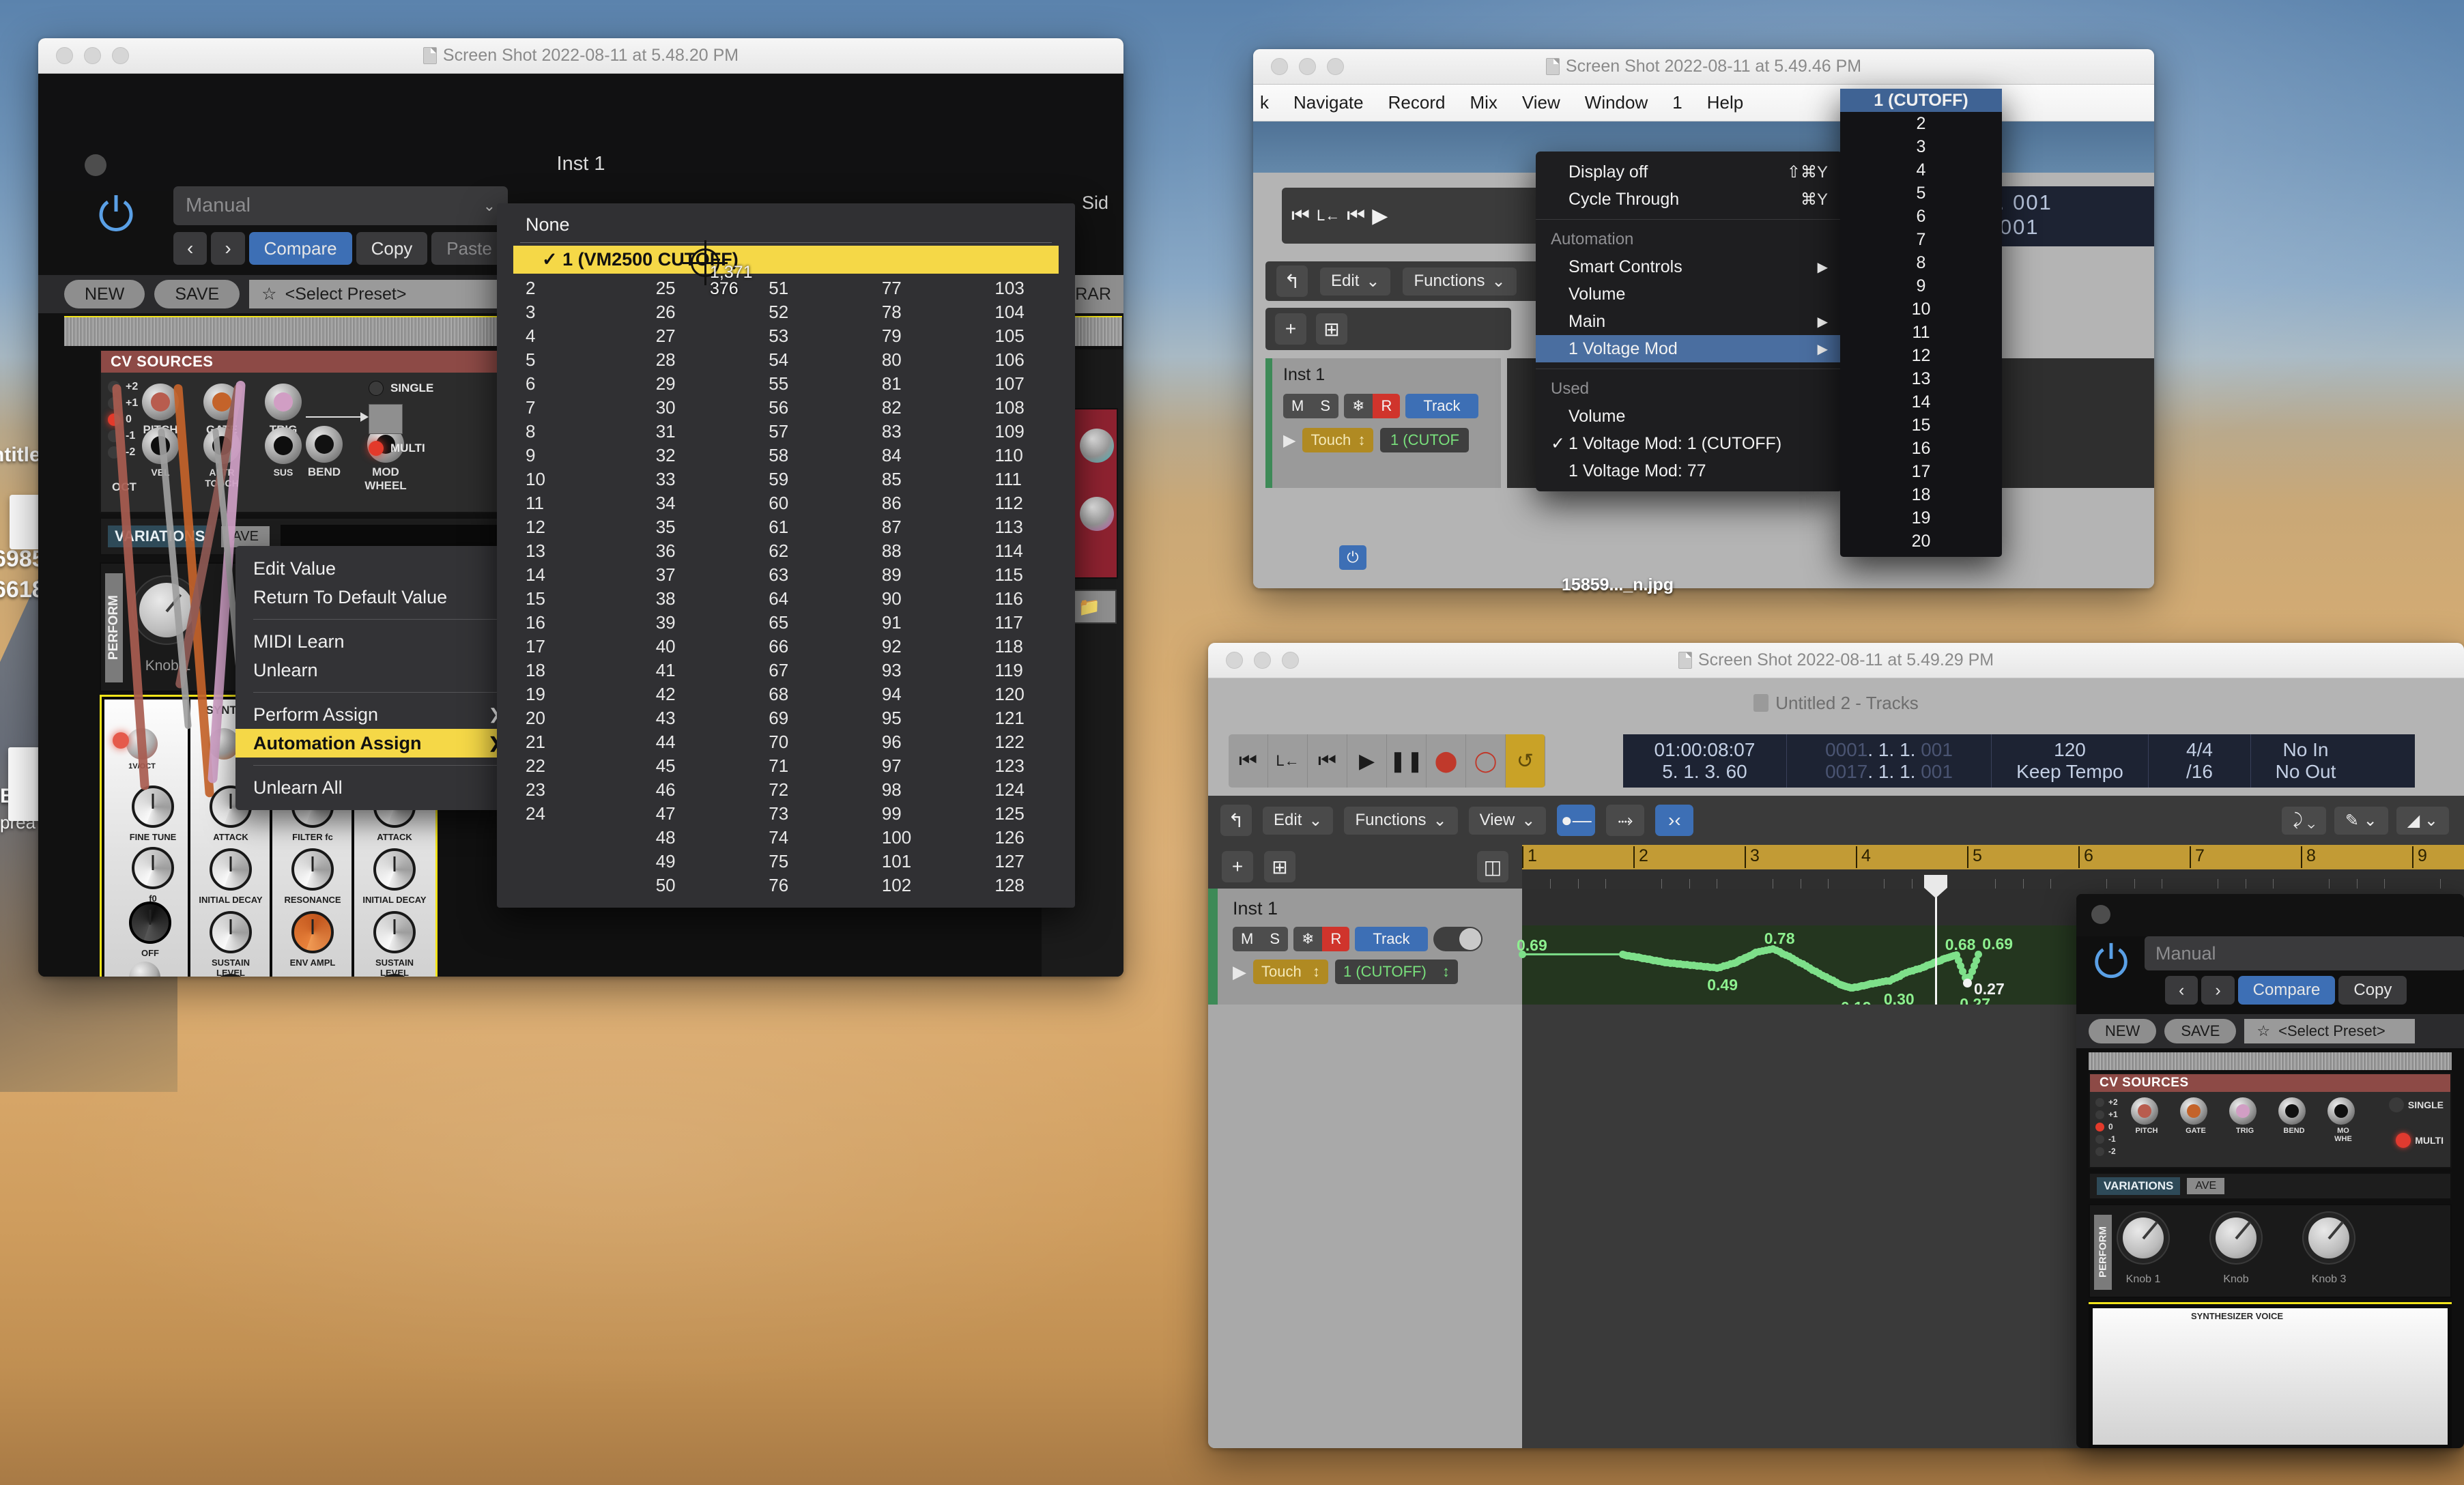 Image resolution: width=2464 pixels, height=1485 pixels. What do you see at coordinates (1237, 867) in the screenshot?
I see `add-track-button: +` at bounding box center [1237, 867].